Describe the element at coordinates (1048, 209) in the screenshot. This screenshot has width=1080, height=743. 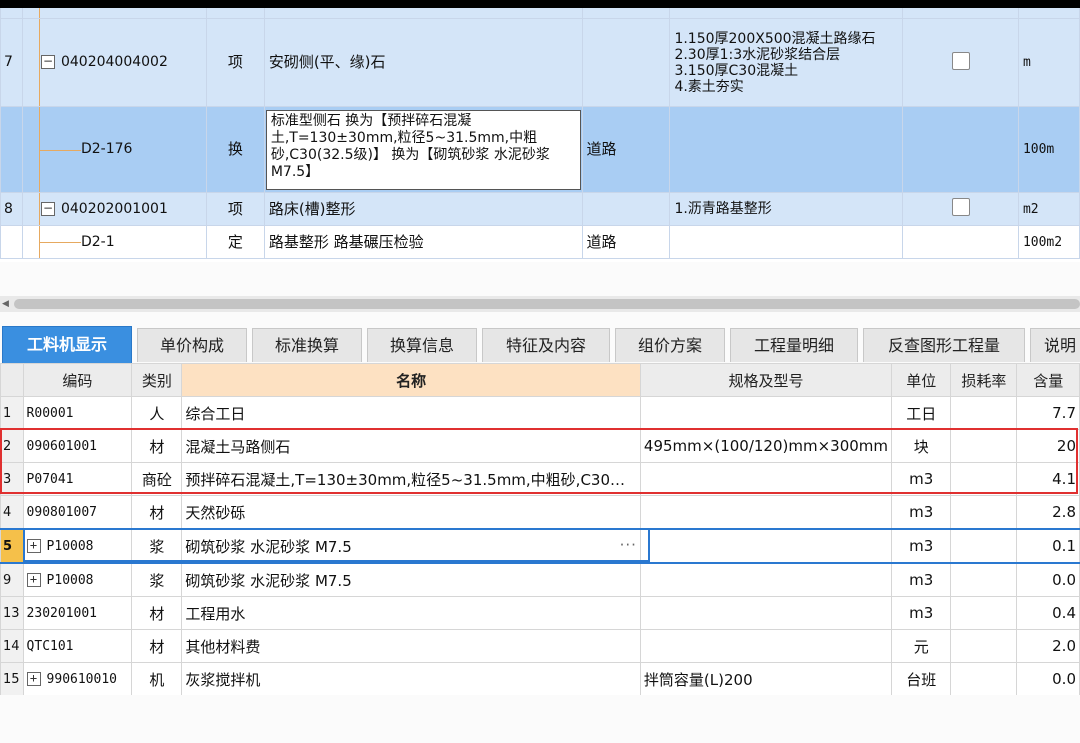
I see `quota-unit: m2` at that location.